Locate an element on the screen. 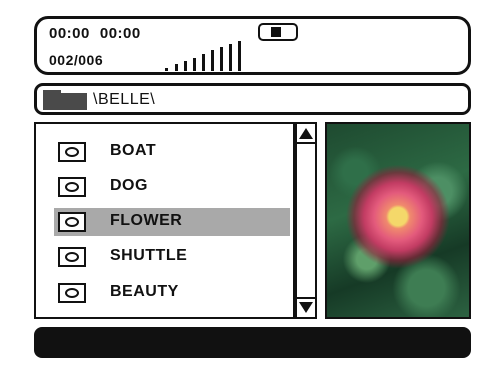  item-label: SHUTTLE is located at coordinates (149, 255).